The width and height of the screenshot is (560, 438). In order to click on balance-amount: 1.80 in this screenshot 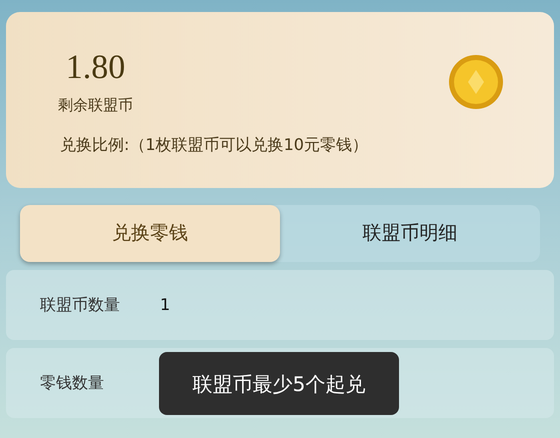, I will do `click(96, 68)`.